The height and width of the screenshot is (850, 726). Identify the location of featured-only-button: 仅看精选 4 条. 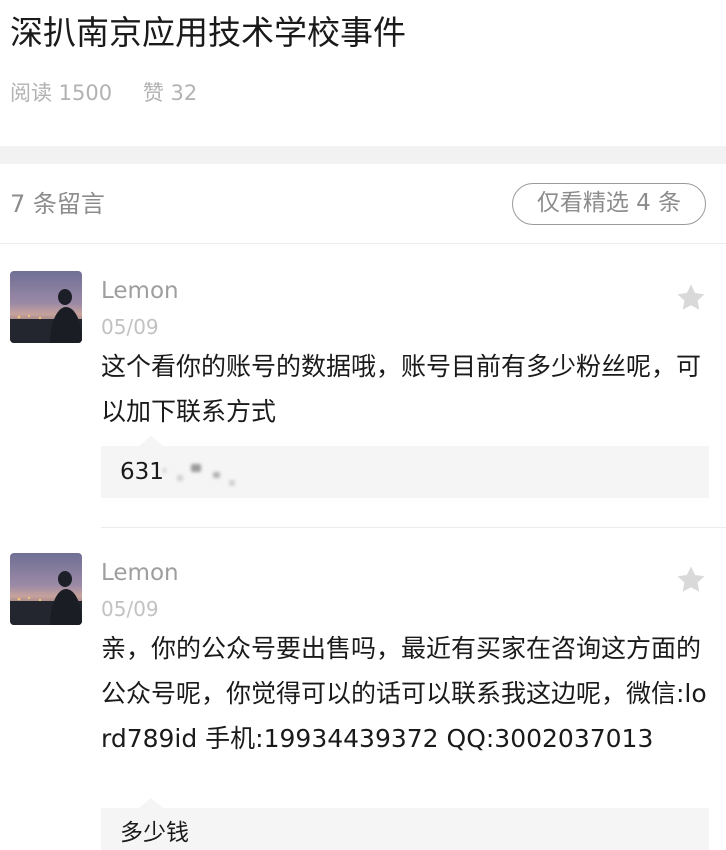
(609, 204).